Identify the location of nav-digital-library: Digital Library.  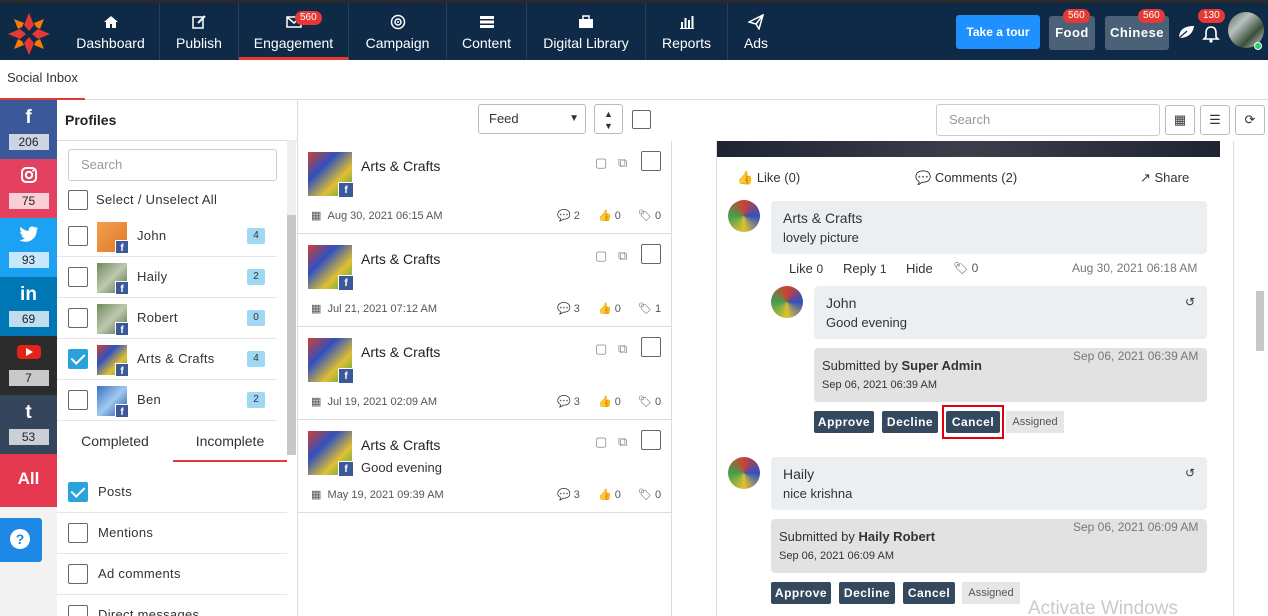
(586, 31).